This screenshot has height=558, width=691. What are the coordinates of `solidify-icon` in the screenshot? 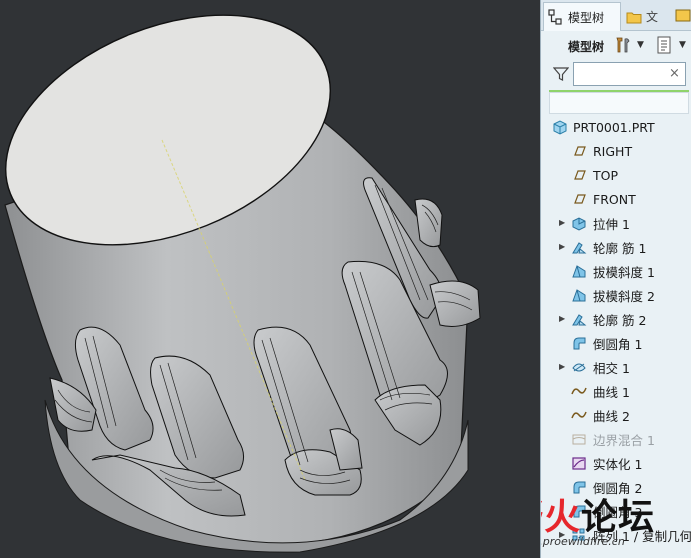 It's located at (579, 463).